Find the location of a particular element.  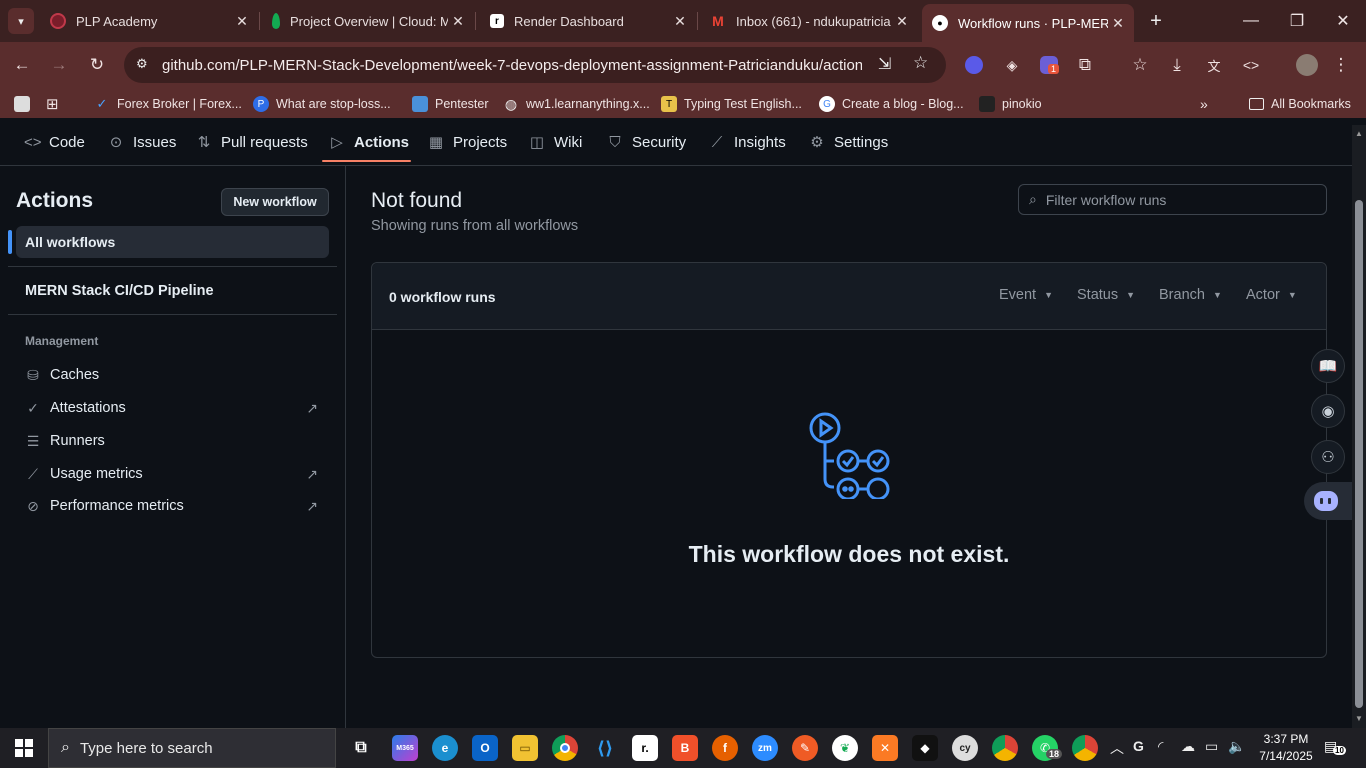

scroll-up-arrow-icon: ▲ is located at coordinates (1359, 133).